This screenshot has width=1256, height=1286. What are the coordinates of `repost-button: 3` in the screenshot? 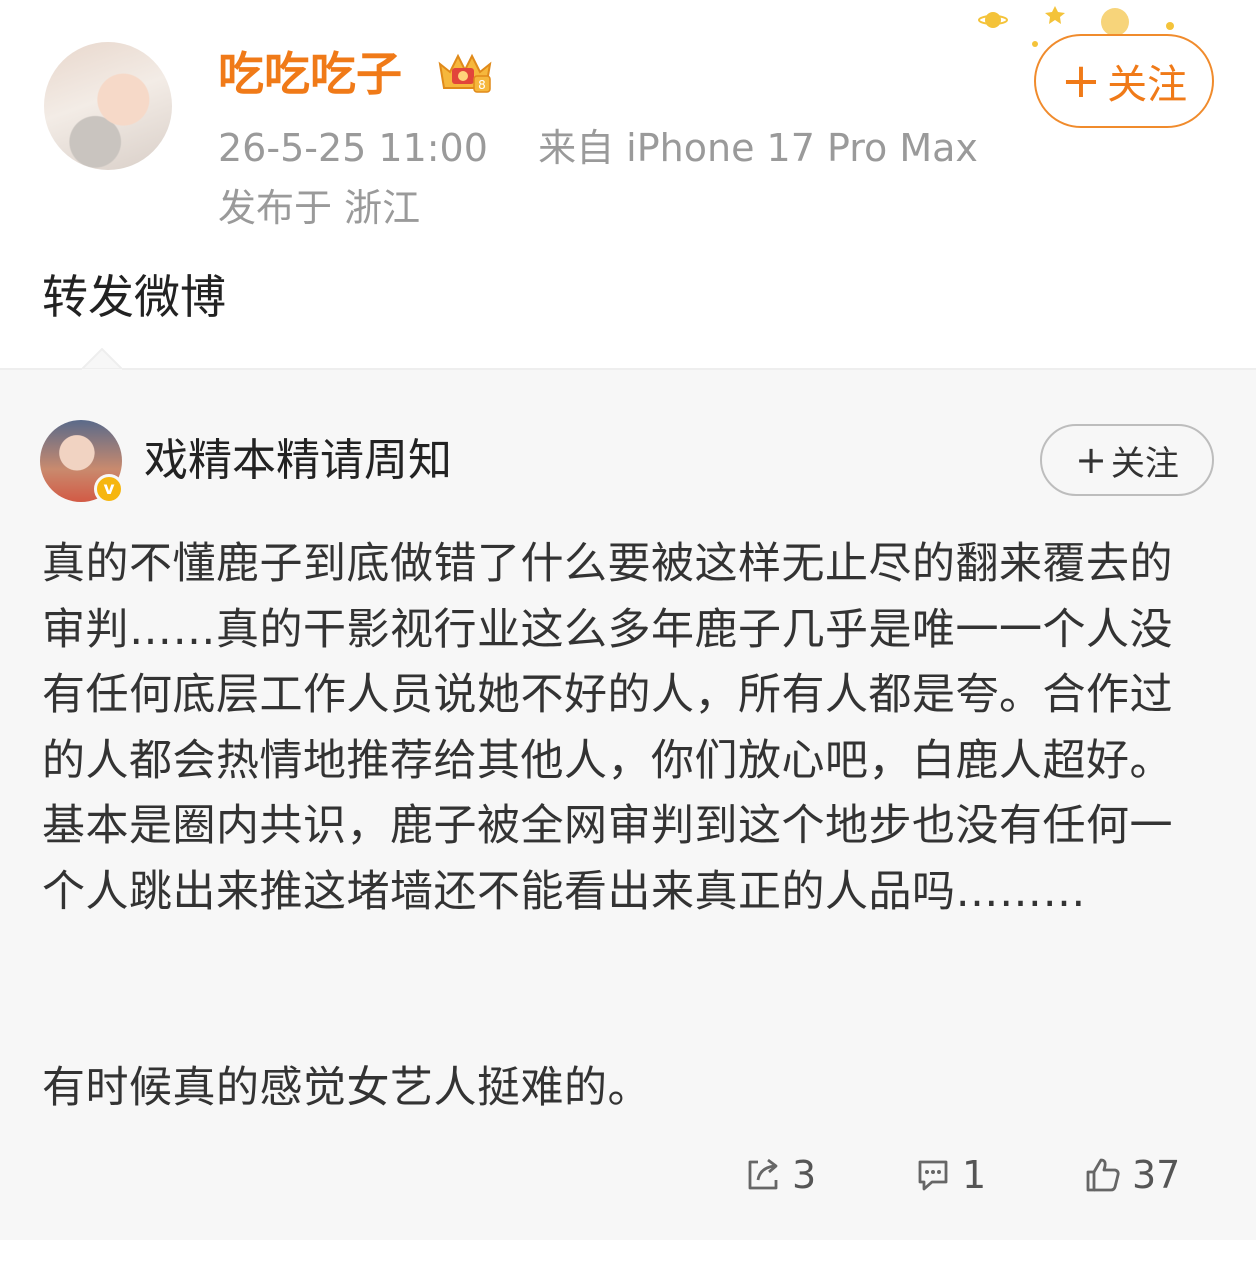 It's located at (780, 1175).